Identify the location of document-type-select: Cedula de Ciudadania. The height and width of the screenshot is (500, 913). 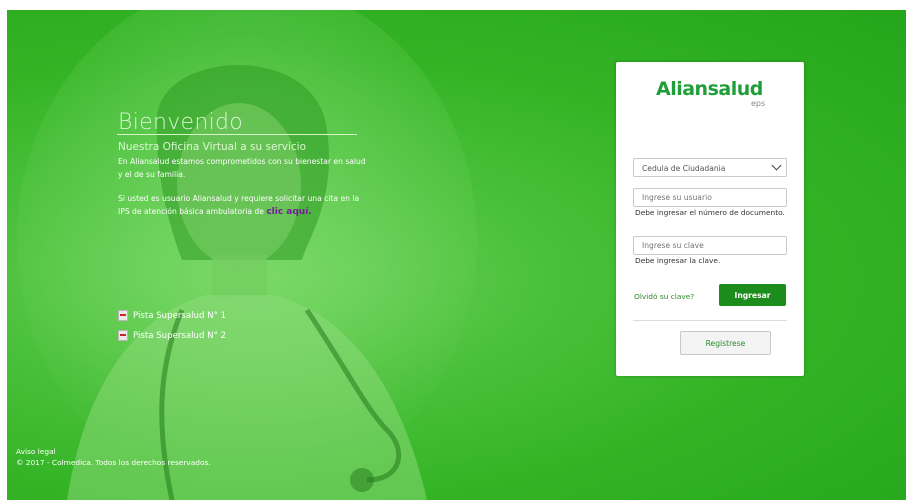
(710, 167).